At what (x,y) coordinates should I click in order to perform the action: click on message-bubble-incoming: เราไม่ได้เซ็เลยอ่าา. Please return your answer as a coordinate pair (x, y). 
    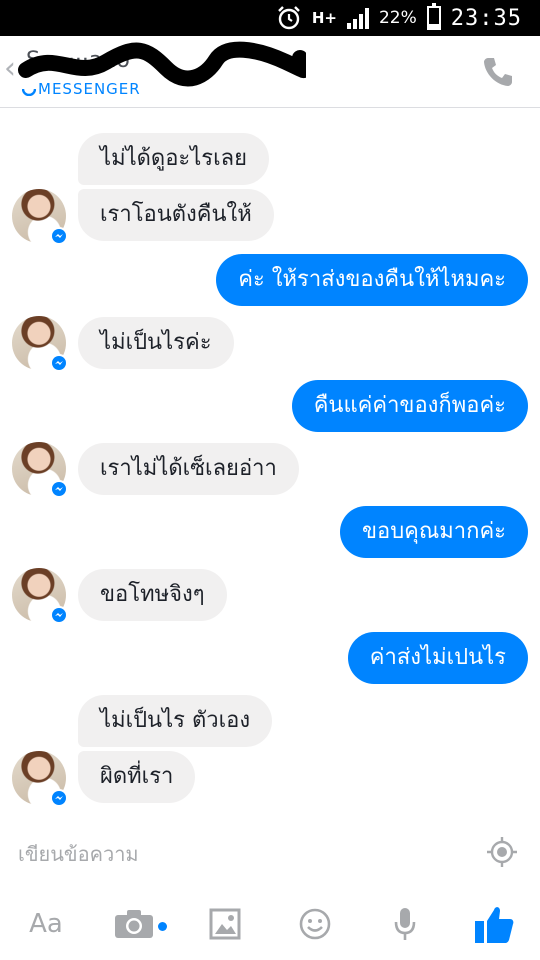
    Looking at the image, I should click on (188, 469).